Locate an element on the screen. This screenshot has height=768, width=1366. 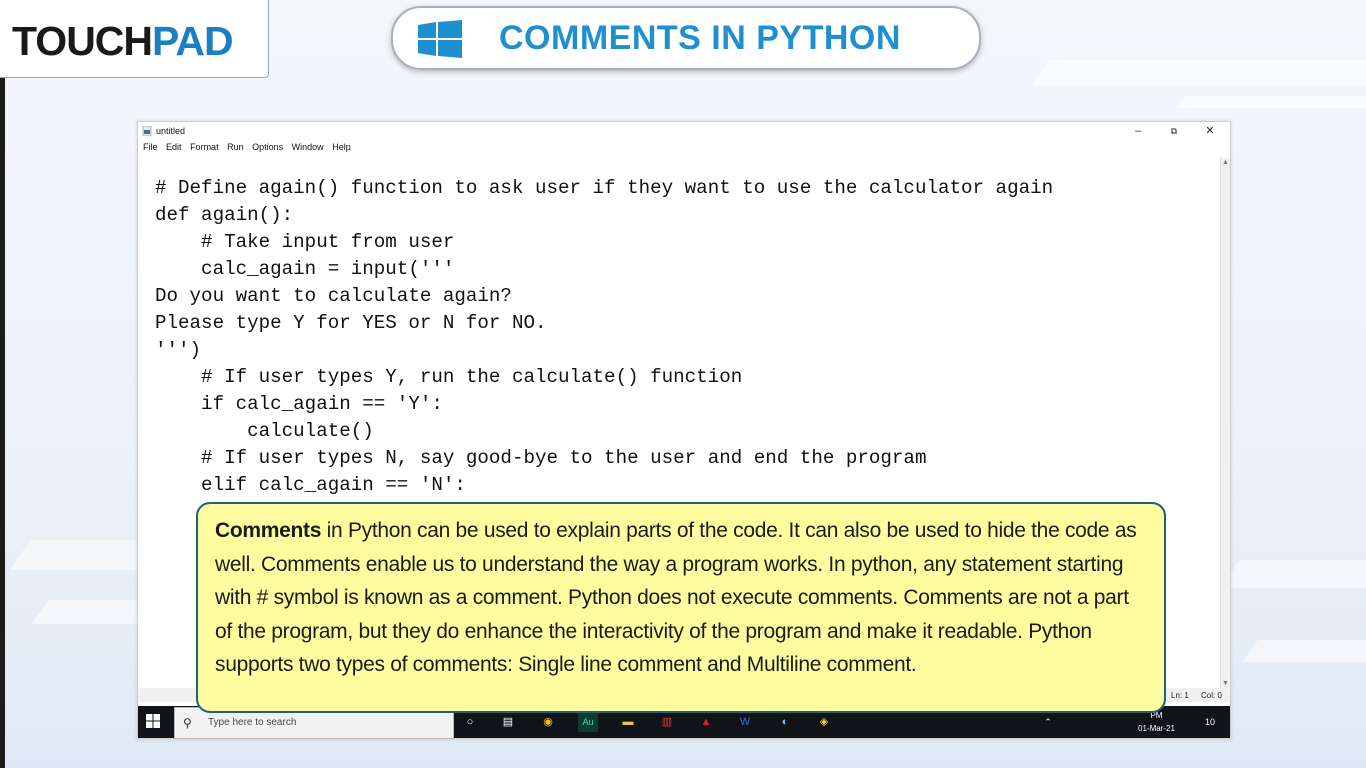
system-tray-icons: ⌃ is located at coordinates (1048, 722).